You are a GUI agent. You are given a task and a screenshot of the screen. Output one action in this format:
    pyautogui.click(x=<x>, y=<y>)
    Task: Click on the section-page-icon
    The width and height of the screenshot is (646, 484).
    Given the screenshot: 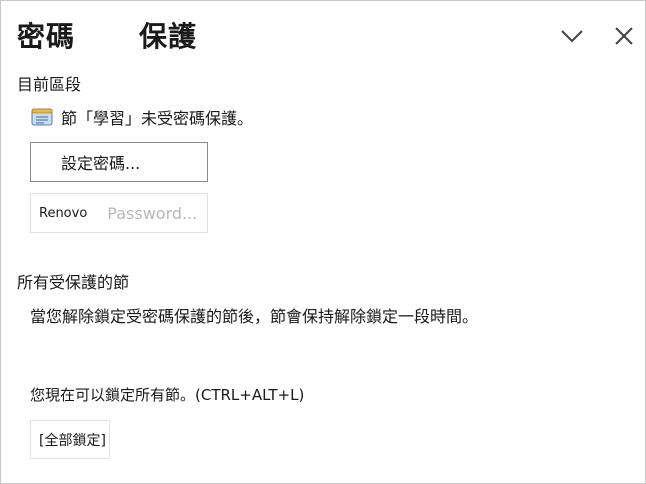 What is the action you would take?
    pyautogui.click(x=42, y=117)
    